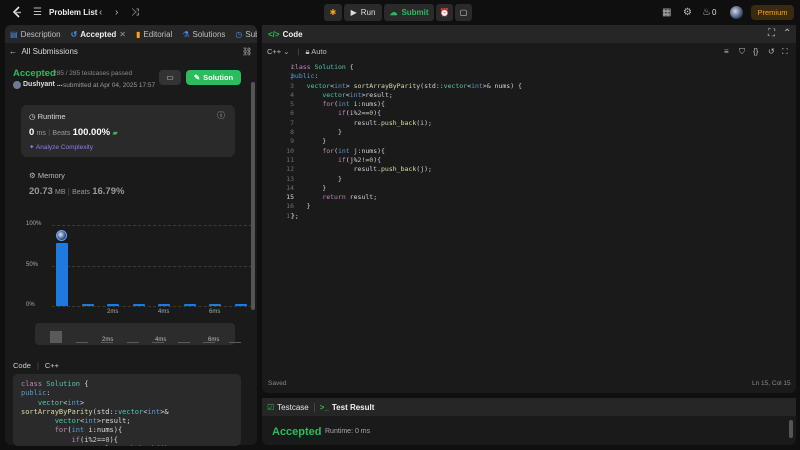  I want to click on debug-button: ✱, so click(333, 12).